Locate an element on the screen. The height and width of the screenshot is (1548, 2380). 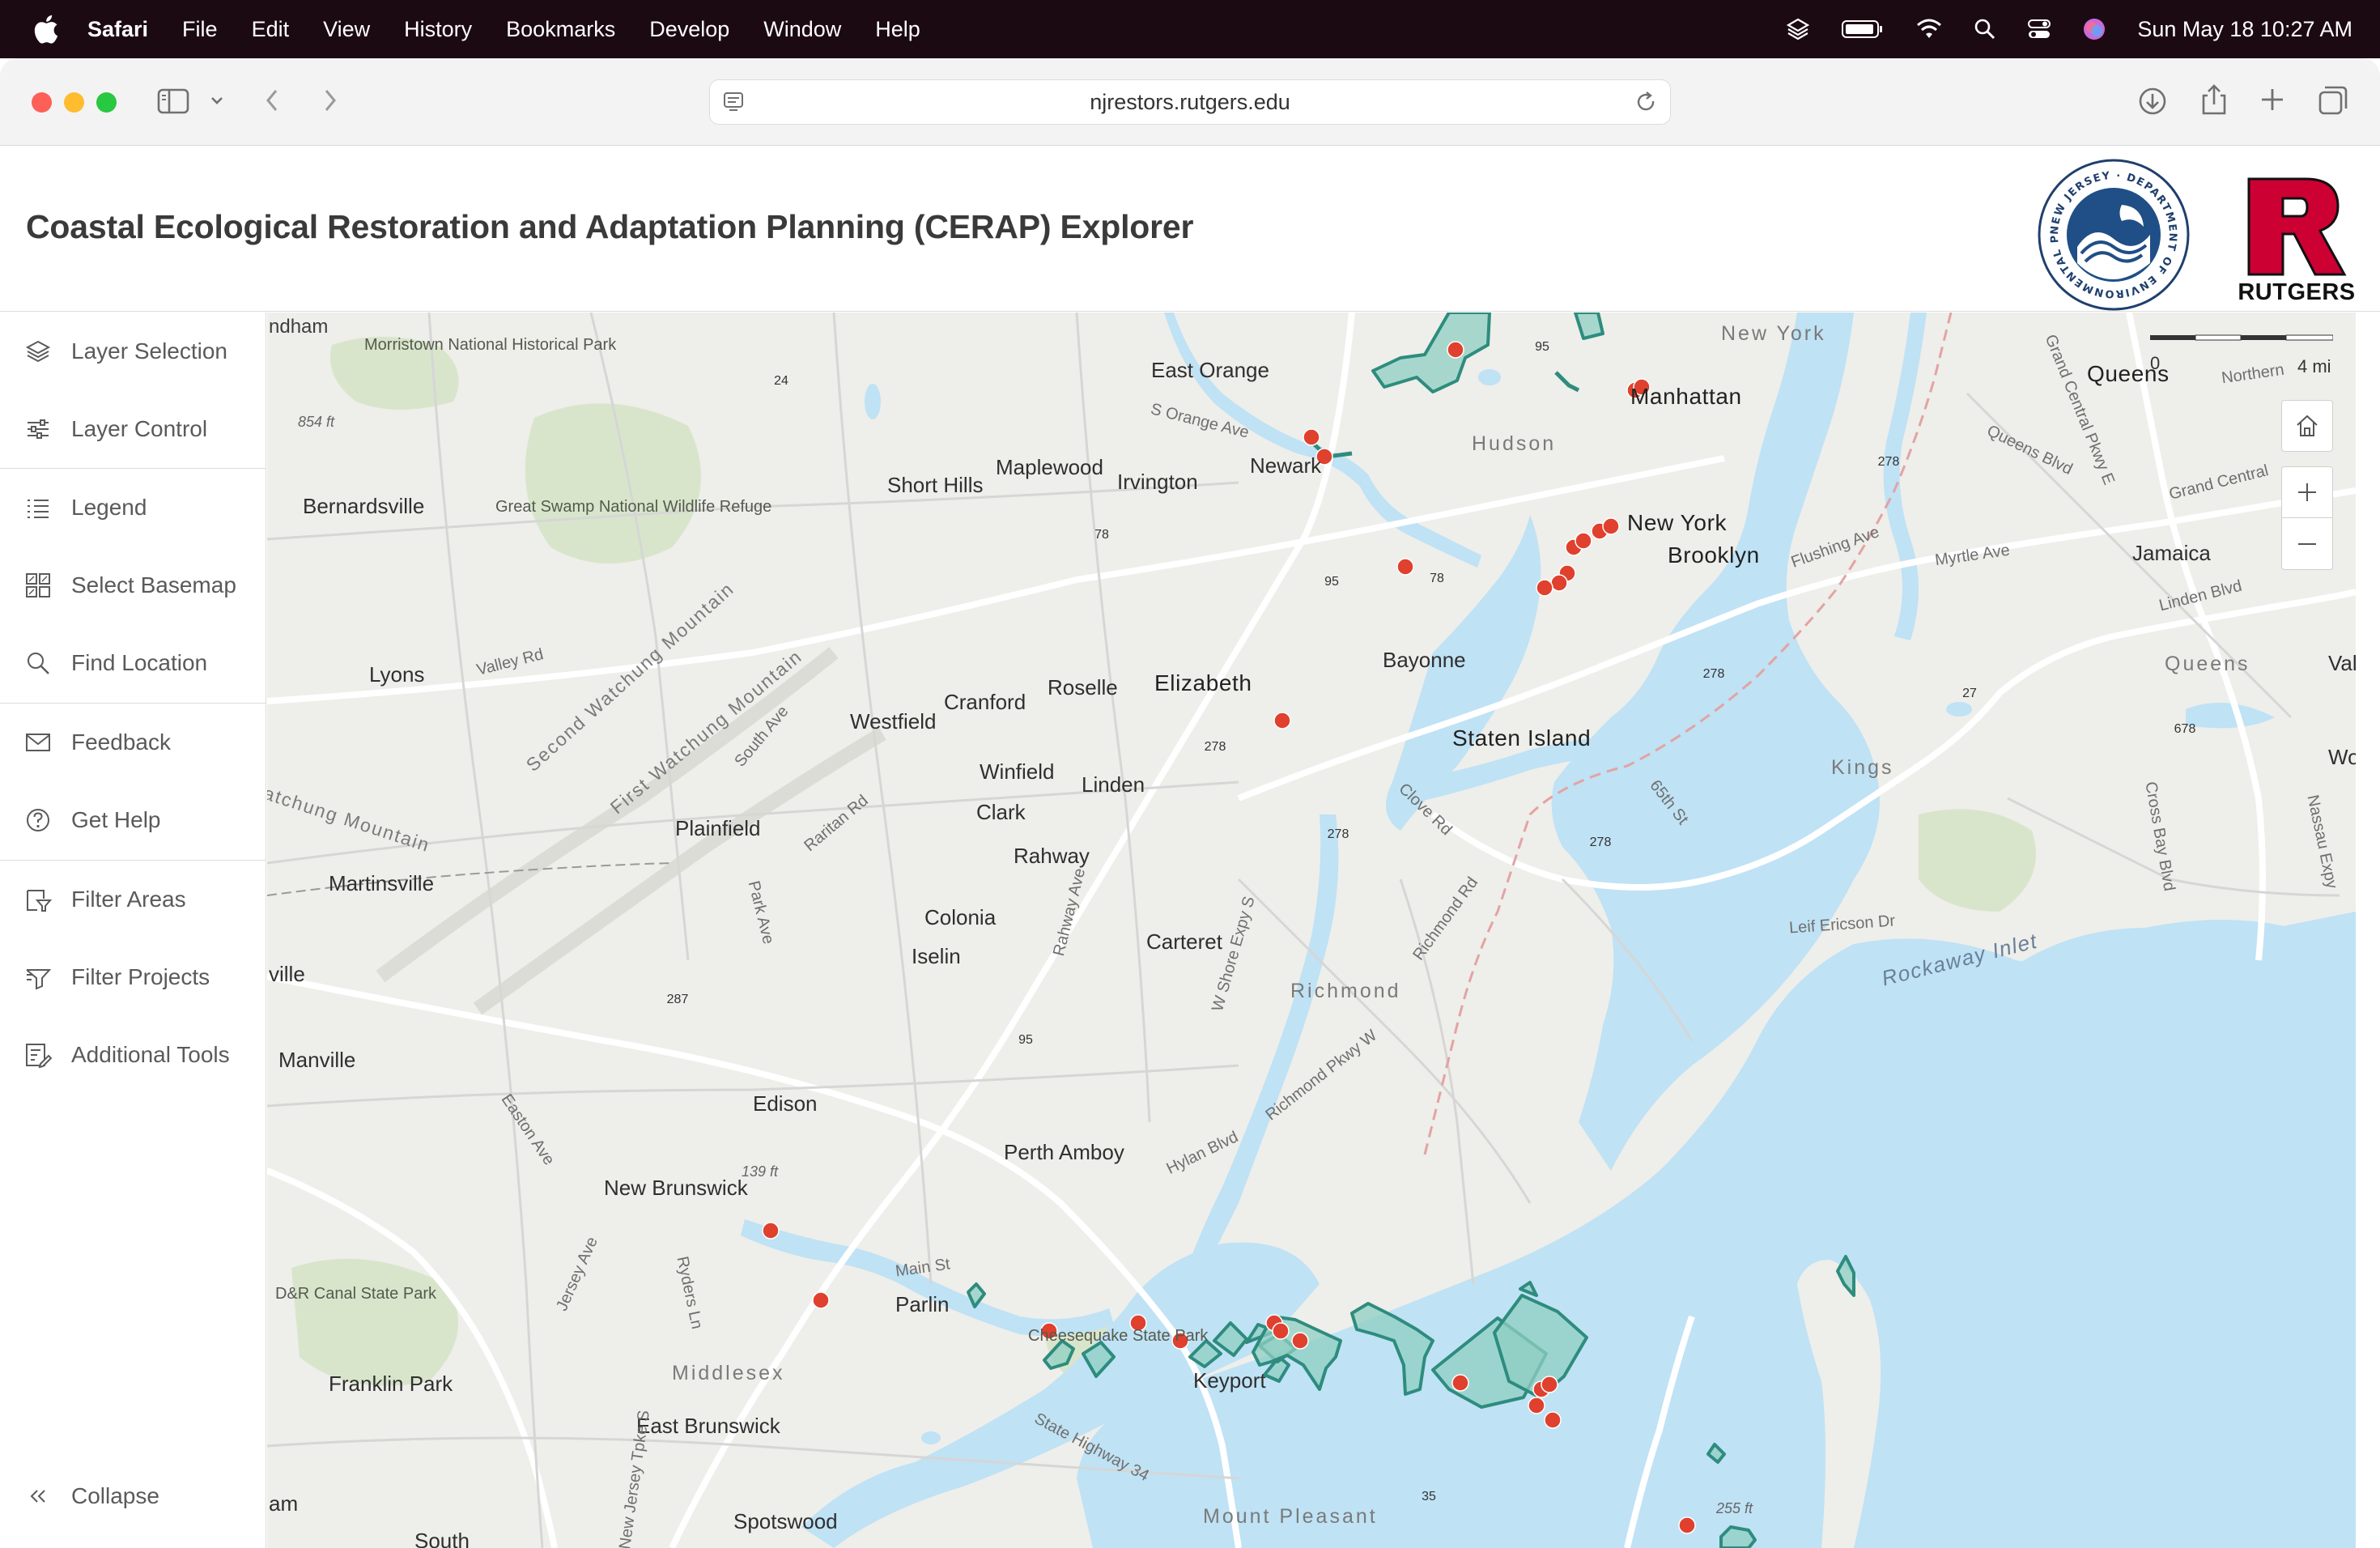
sidebar-item-select-basemap: Select Basemap is located at coordinates (133, 585).